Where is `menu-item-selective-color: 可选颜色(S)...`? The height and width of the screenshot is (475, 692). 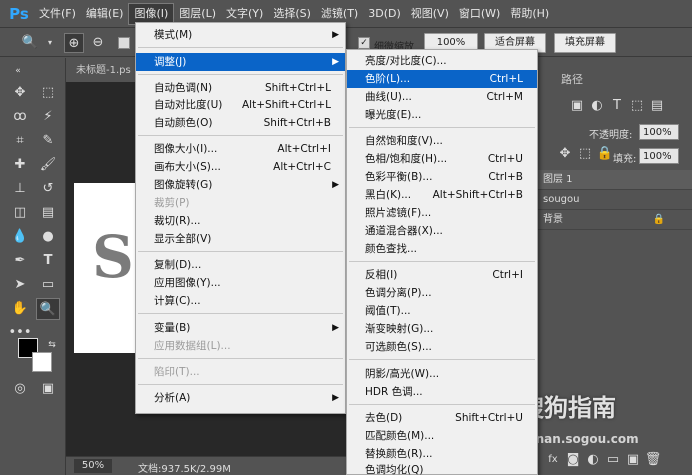 menu-item-selective-color: 可选颜色(S)... is located at coordinates (442, 347).